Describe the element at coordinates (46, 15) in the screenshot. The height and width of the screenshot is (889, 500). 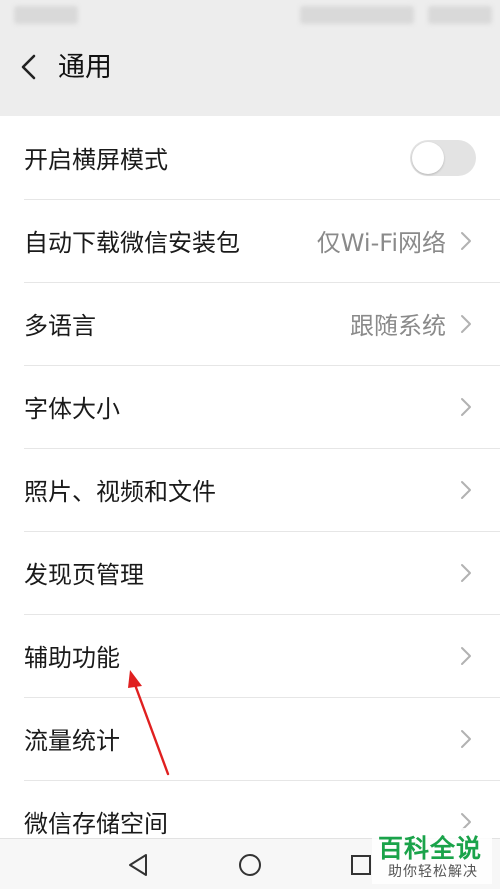
I see `status-bar-blurred-left` at that location.